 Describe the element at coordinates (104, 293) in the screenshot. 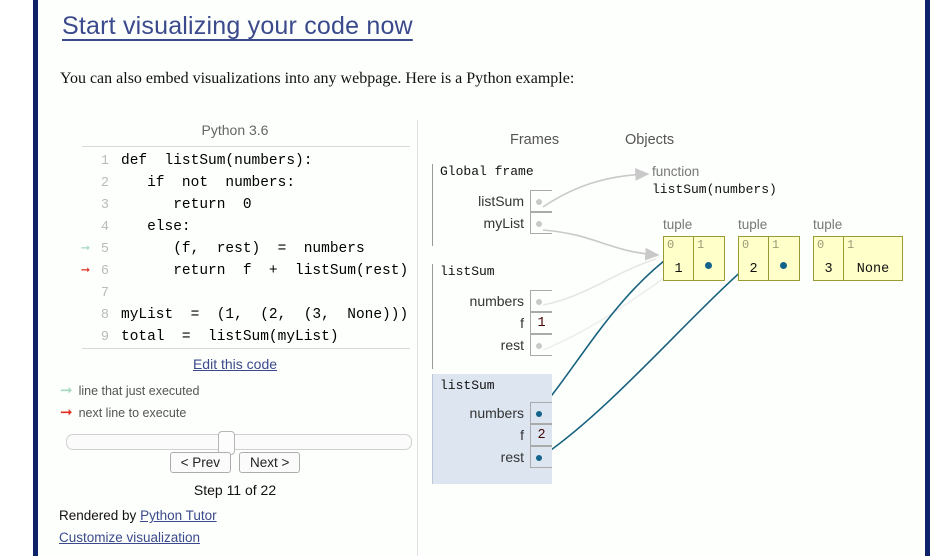

I see `line-number: 7` at that location.